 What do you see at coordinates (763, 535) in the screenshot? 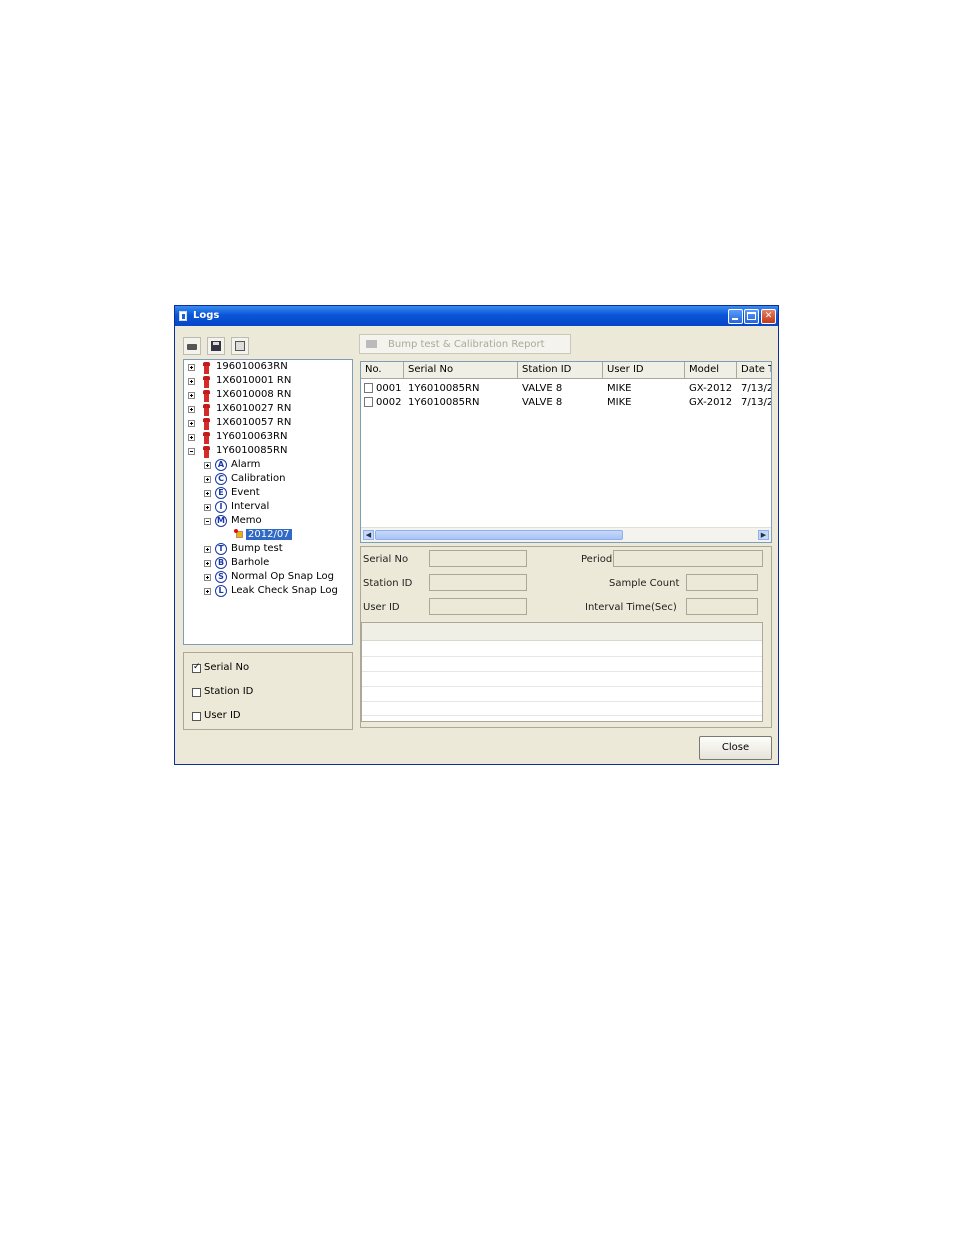
I see `scroll-right-arrow-icon: ▶` at bounding box center [763, 535].